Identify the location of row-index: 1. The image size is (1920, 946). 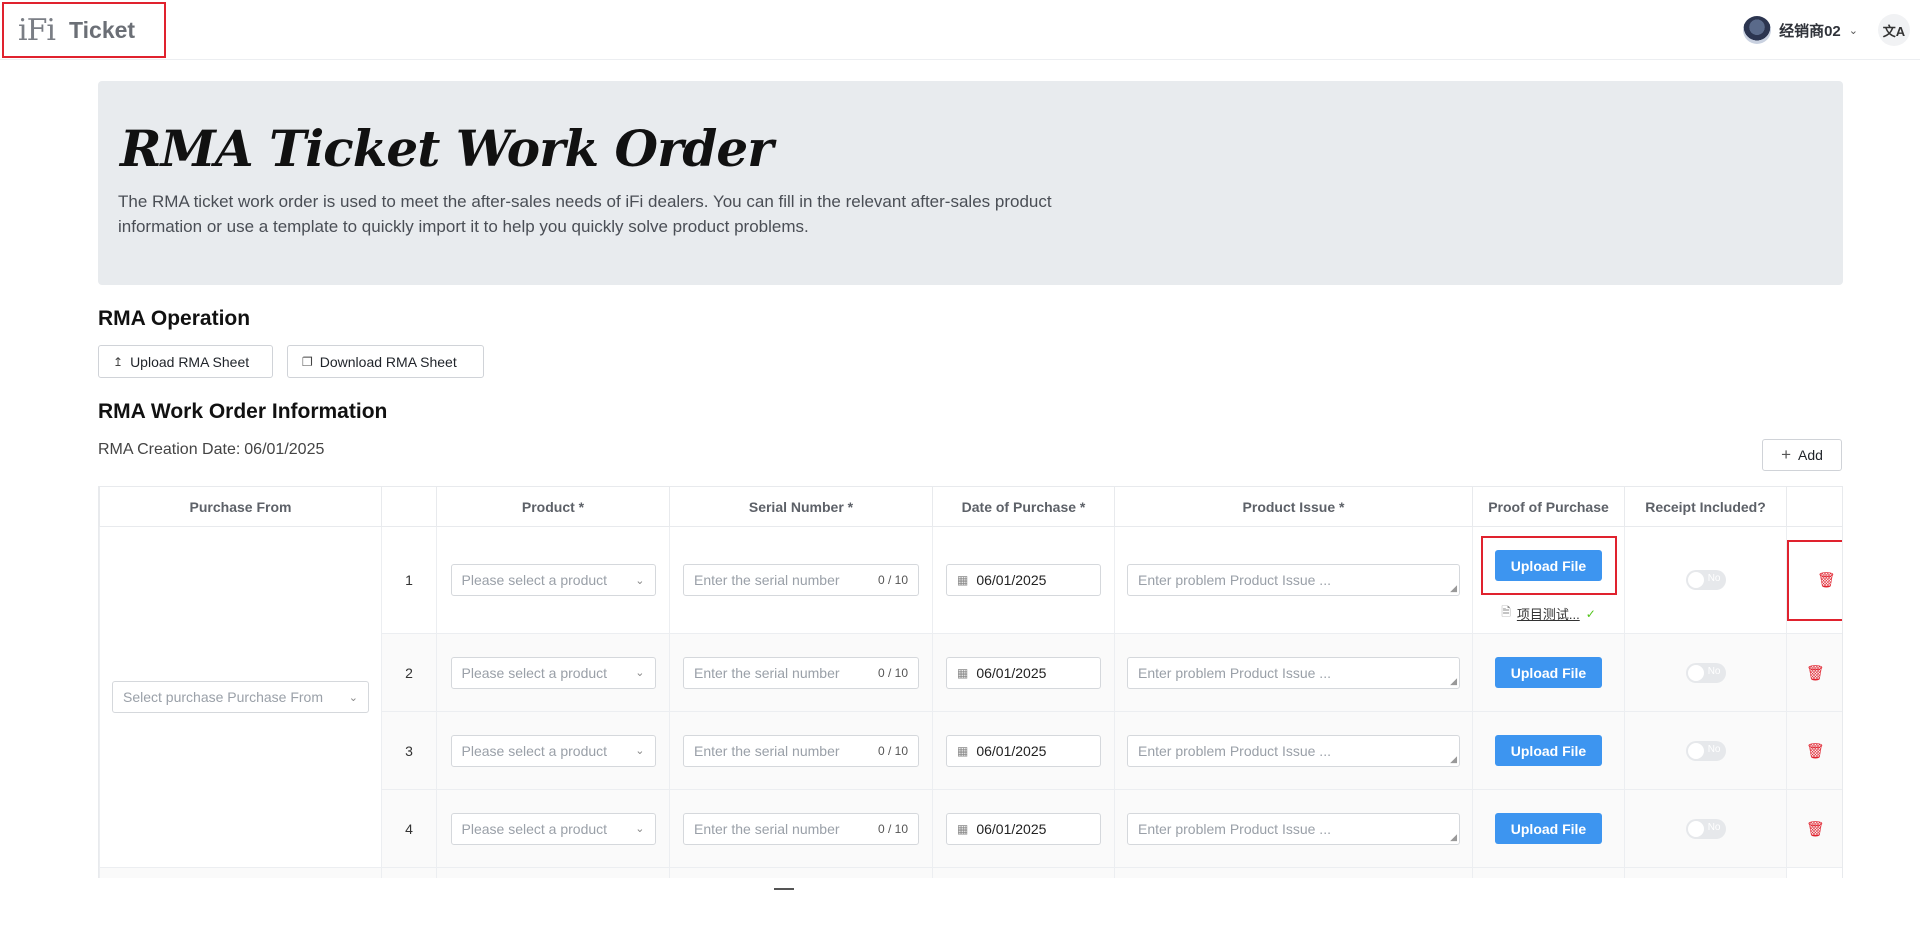
(409, 580).